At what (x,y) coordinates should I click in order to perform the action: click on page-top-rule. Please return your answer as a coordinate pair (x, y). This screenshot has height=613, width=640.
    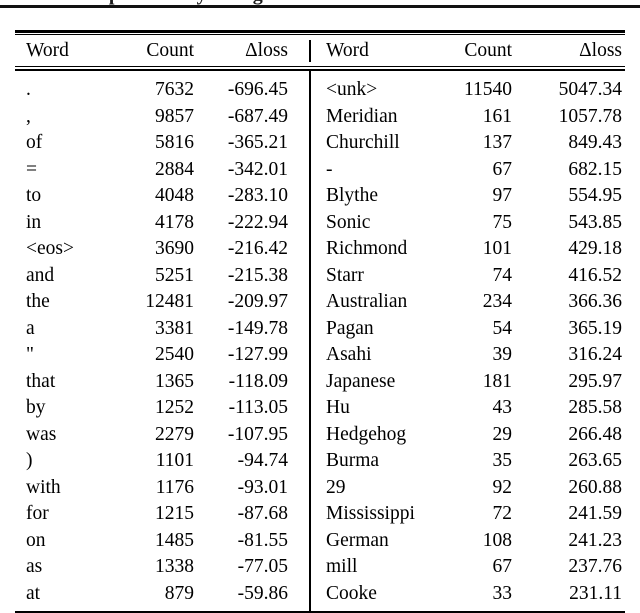
    Looking at the image, I should click on (320, 6).